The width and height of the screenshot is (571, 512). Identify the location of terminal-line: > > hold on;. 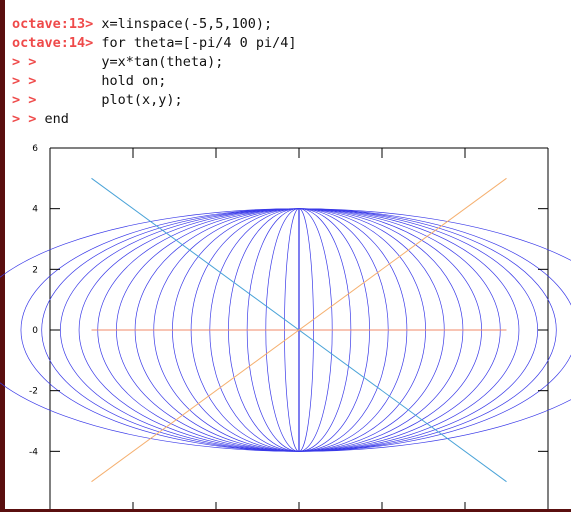
(154, 81).